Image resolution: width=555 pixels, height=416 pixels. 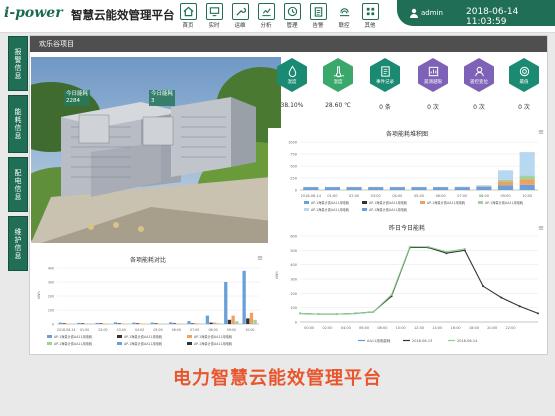 What do you see at coordinates (292, 143) in the screenshot?
I see `y-tick-label: 1000` at bounding box center [292, 143].